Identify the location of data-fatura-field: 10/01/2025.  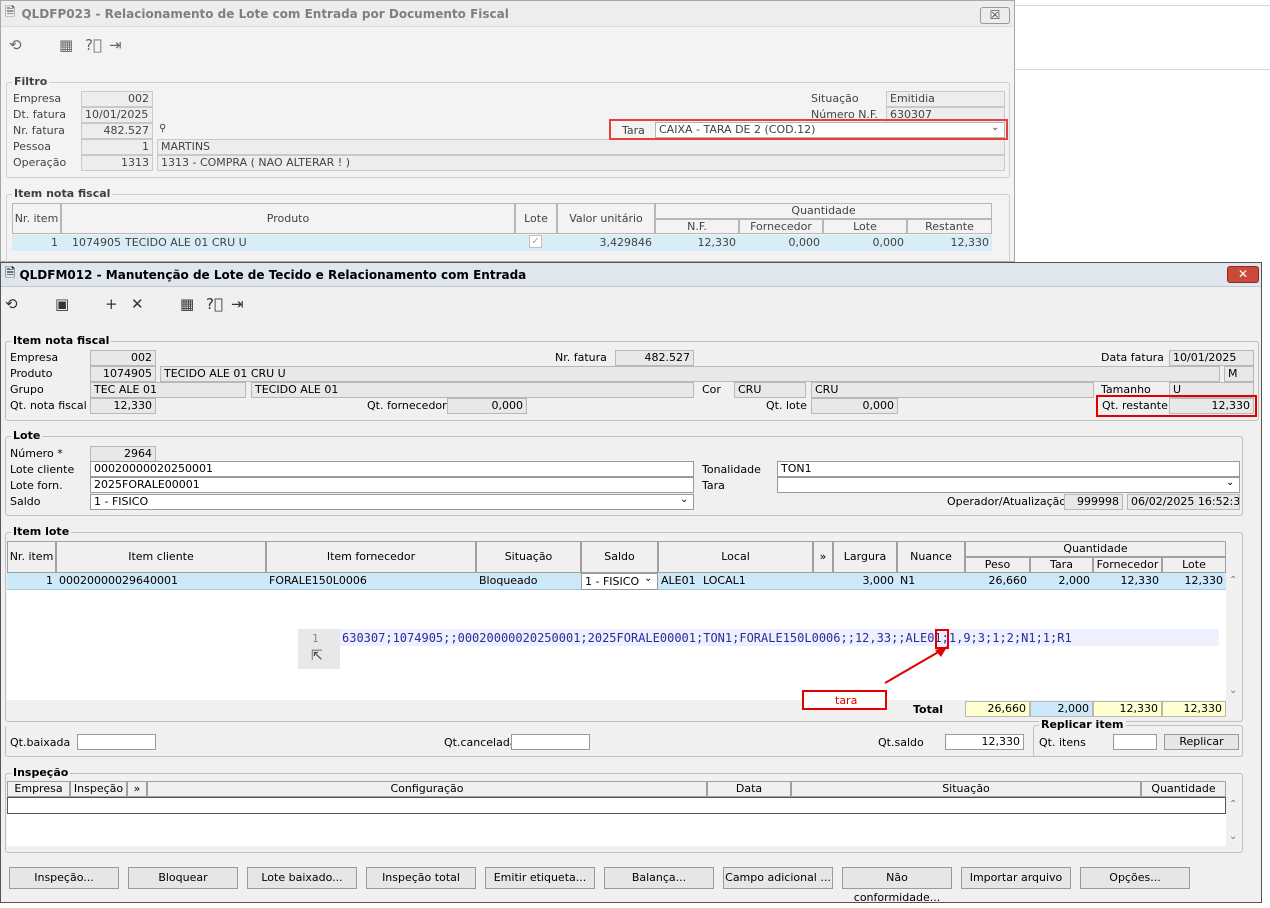
(1211, 358).